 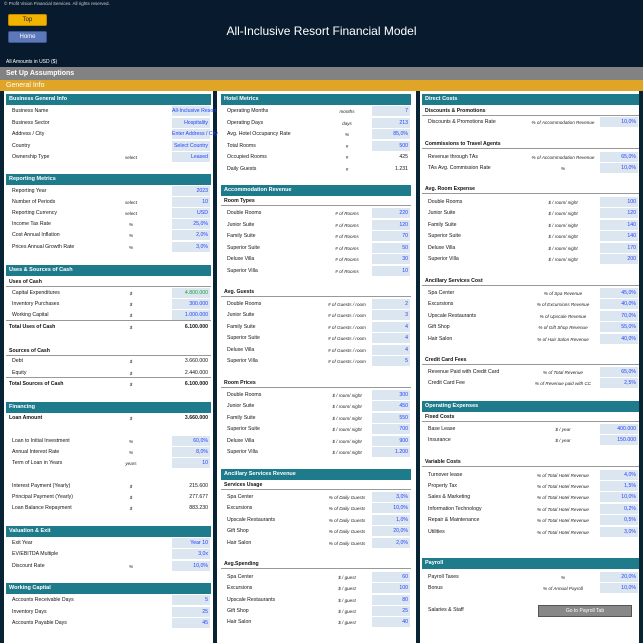 What do you see at coordinates (403, 157) in the screenshot?
I see `value-cell: 425` at bounding box center [403, 157].